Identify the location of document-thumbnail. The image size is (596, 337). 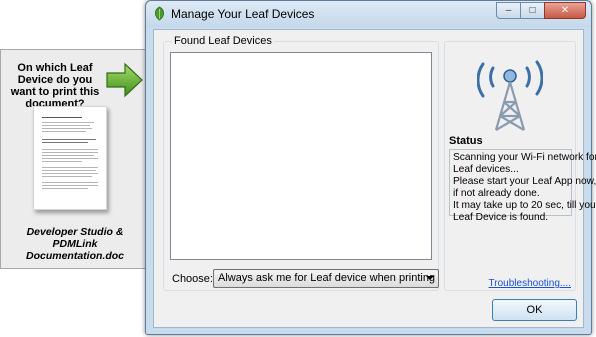
(70, 158).